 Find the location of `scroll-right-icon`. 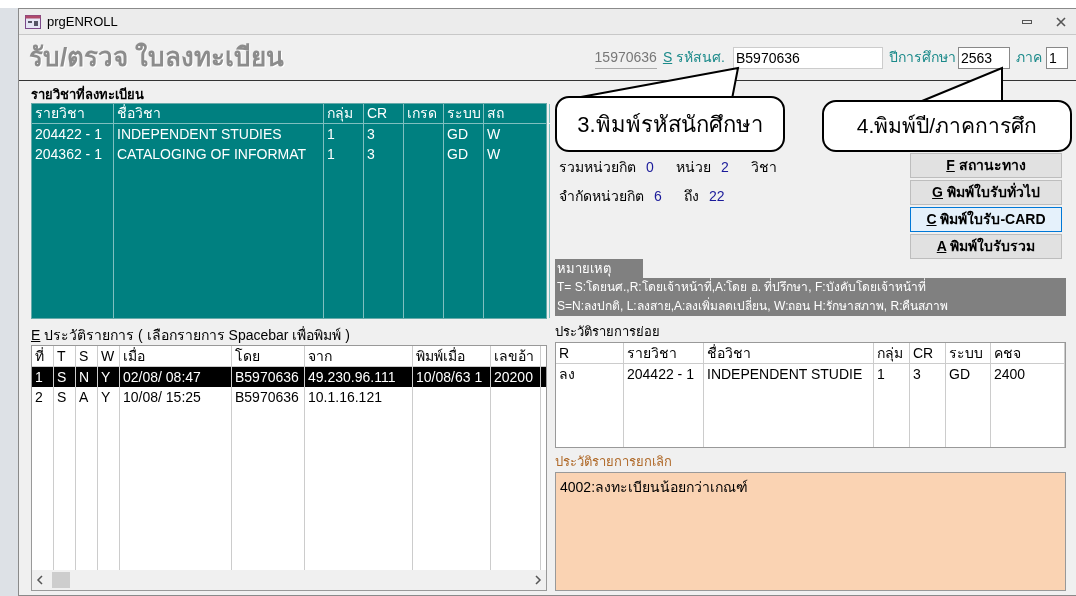

scroll-right-icon is located at coordinates (538, 580).